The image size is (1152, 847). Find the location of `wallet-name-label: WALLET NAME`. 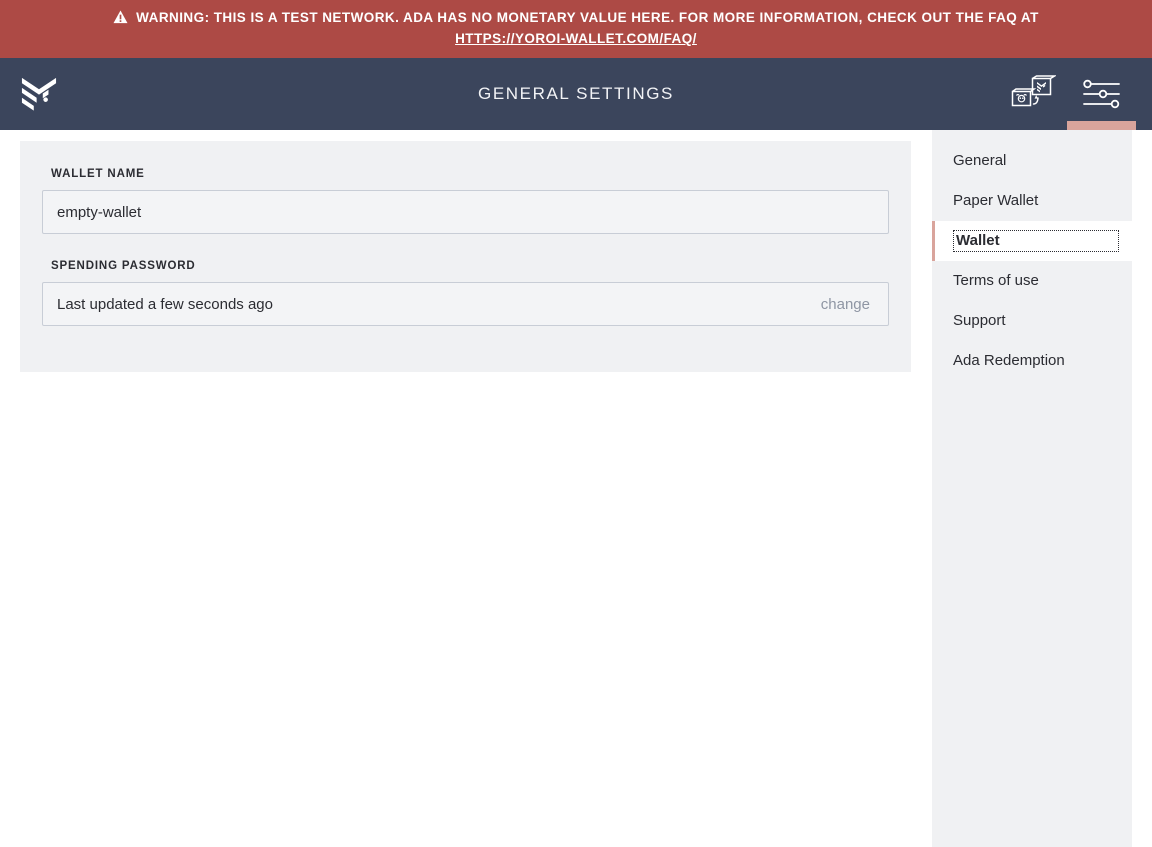

wallet-name-label: WALLET NAME is located at coordinates (98, 174).